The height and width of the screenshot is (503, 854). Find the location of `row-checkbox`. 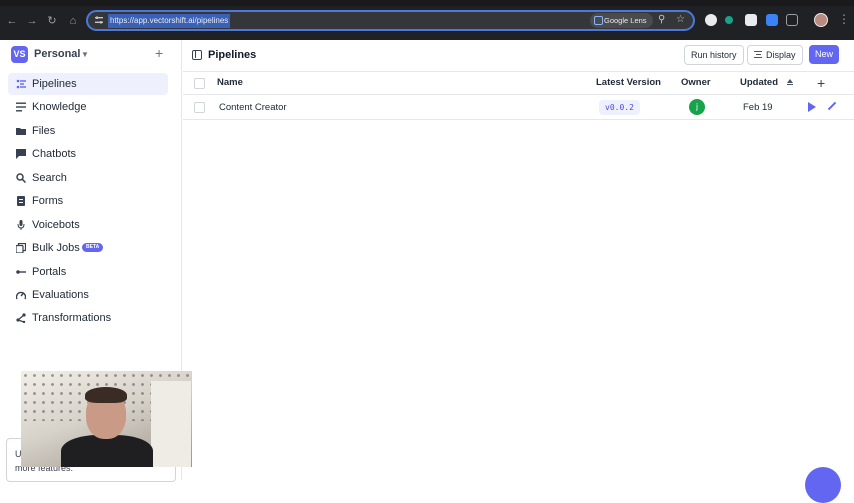

row-checkbox is located at coordinates (199, 107).